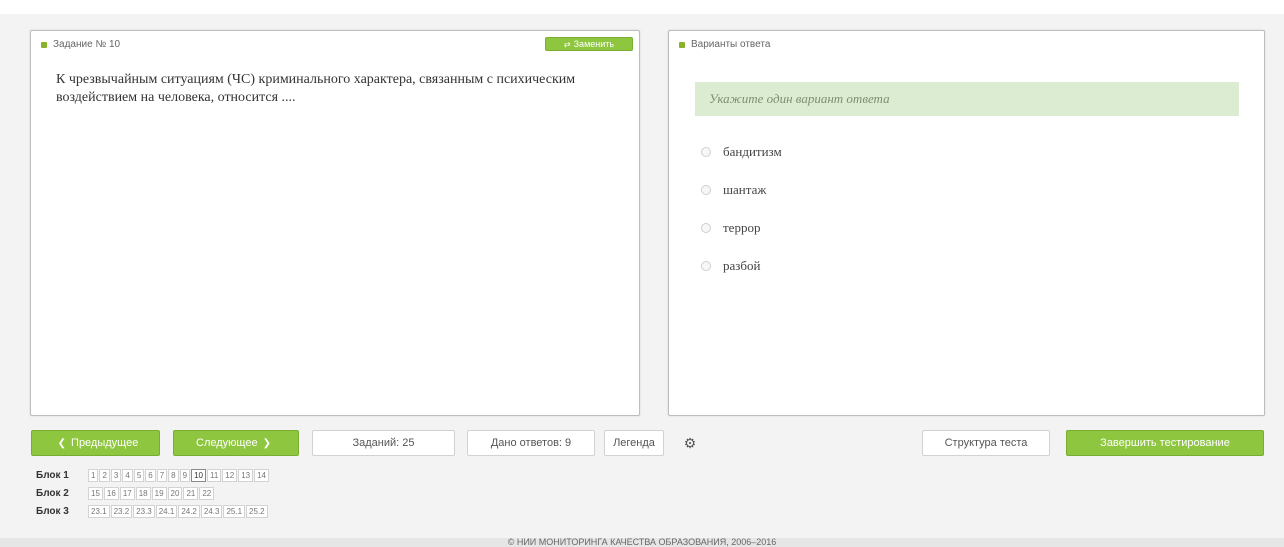 This screenshot has width=1284, height=547. Describe the element at coordinates (162, 475) in the screenshot. I see `task-link: 7` at that location.